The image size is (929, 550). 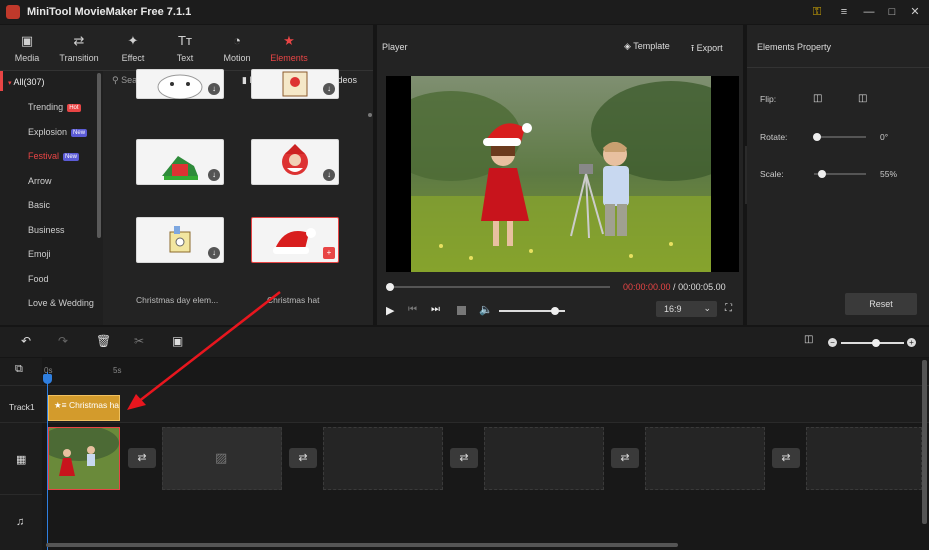 I want to click on annotation-arrow, so click(x=204, y=350).